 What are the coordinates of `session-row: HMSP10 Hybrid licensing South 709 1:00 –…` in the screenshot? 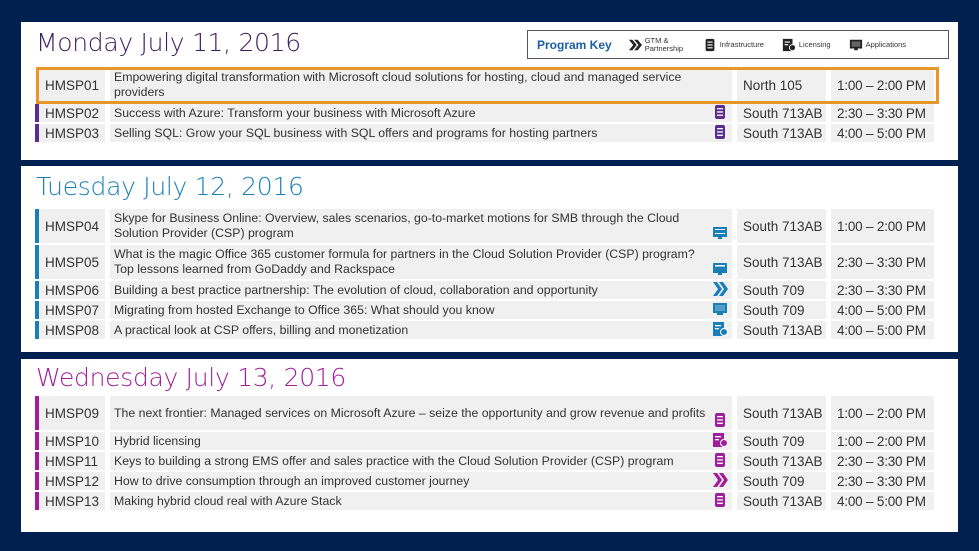 It's located at (488, 441).